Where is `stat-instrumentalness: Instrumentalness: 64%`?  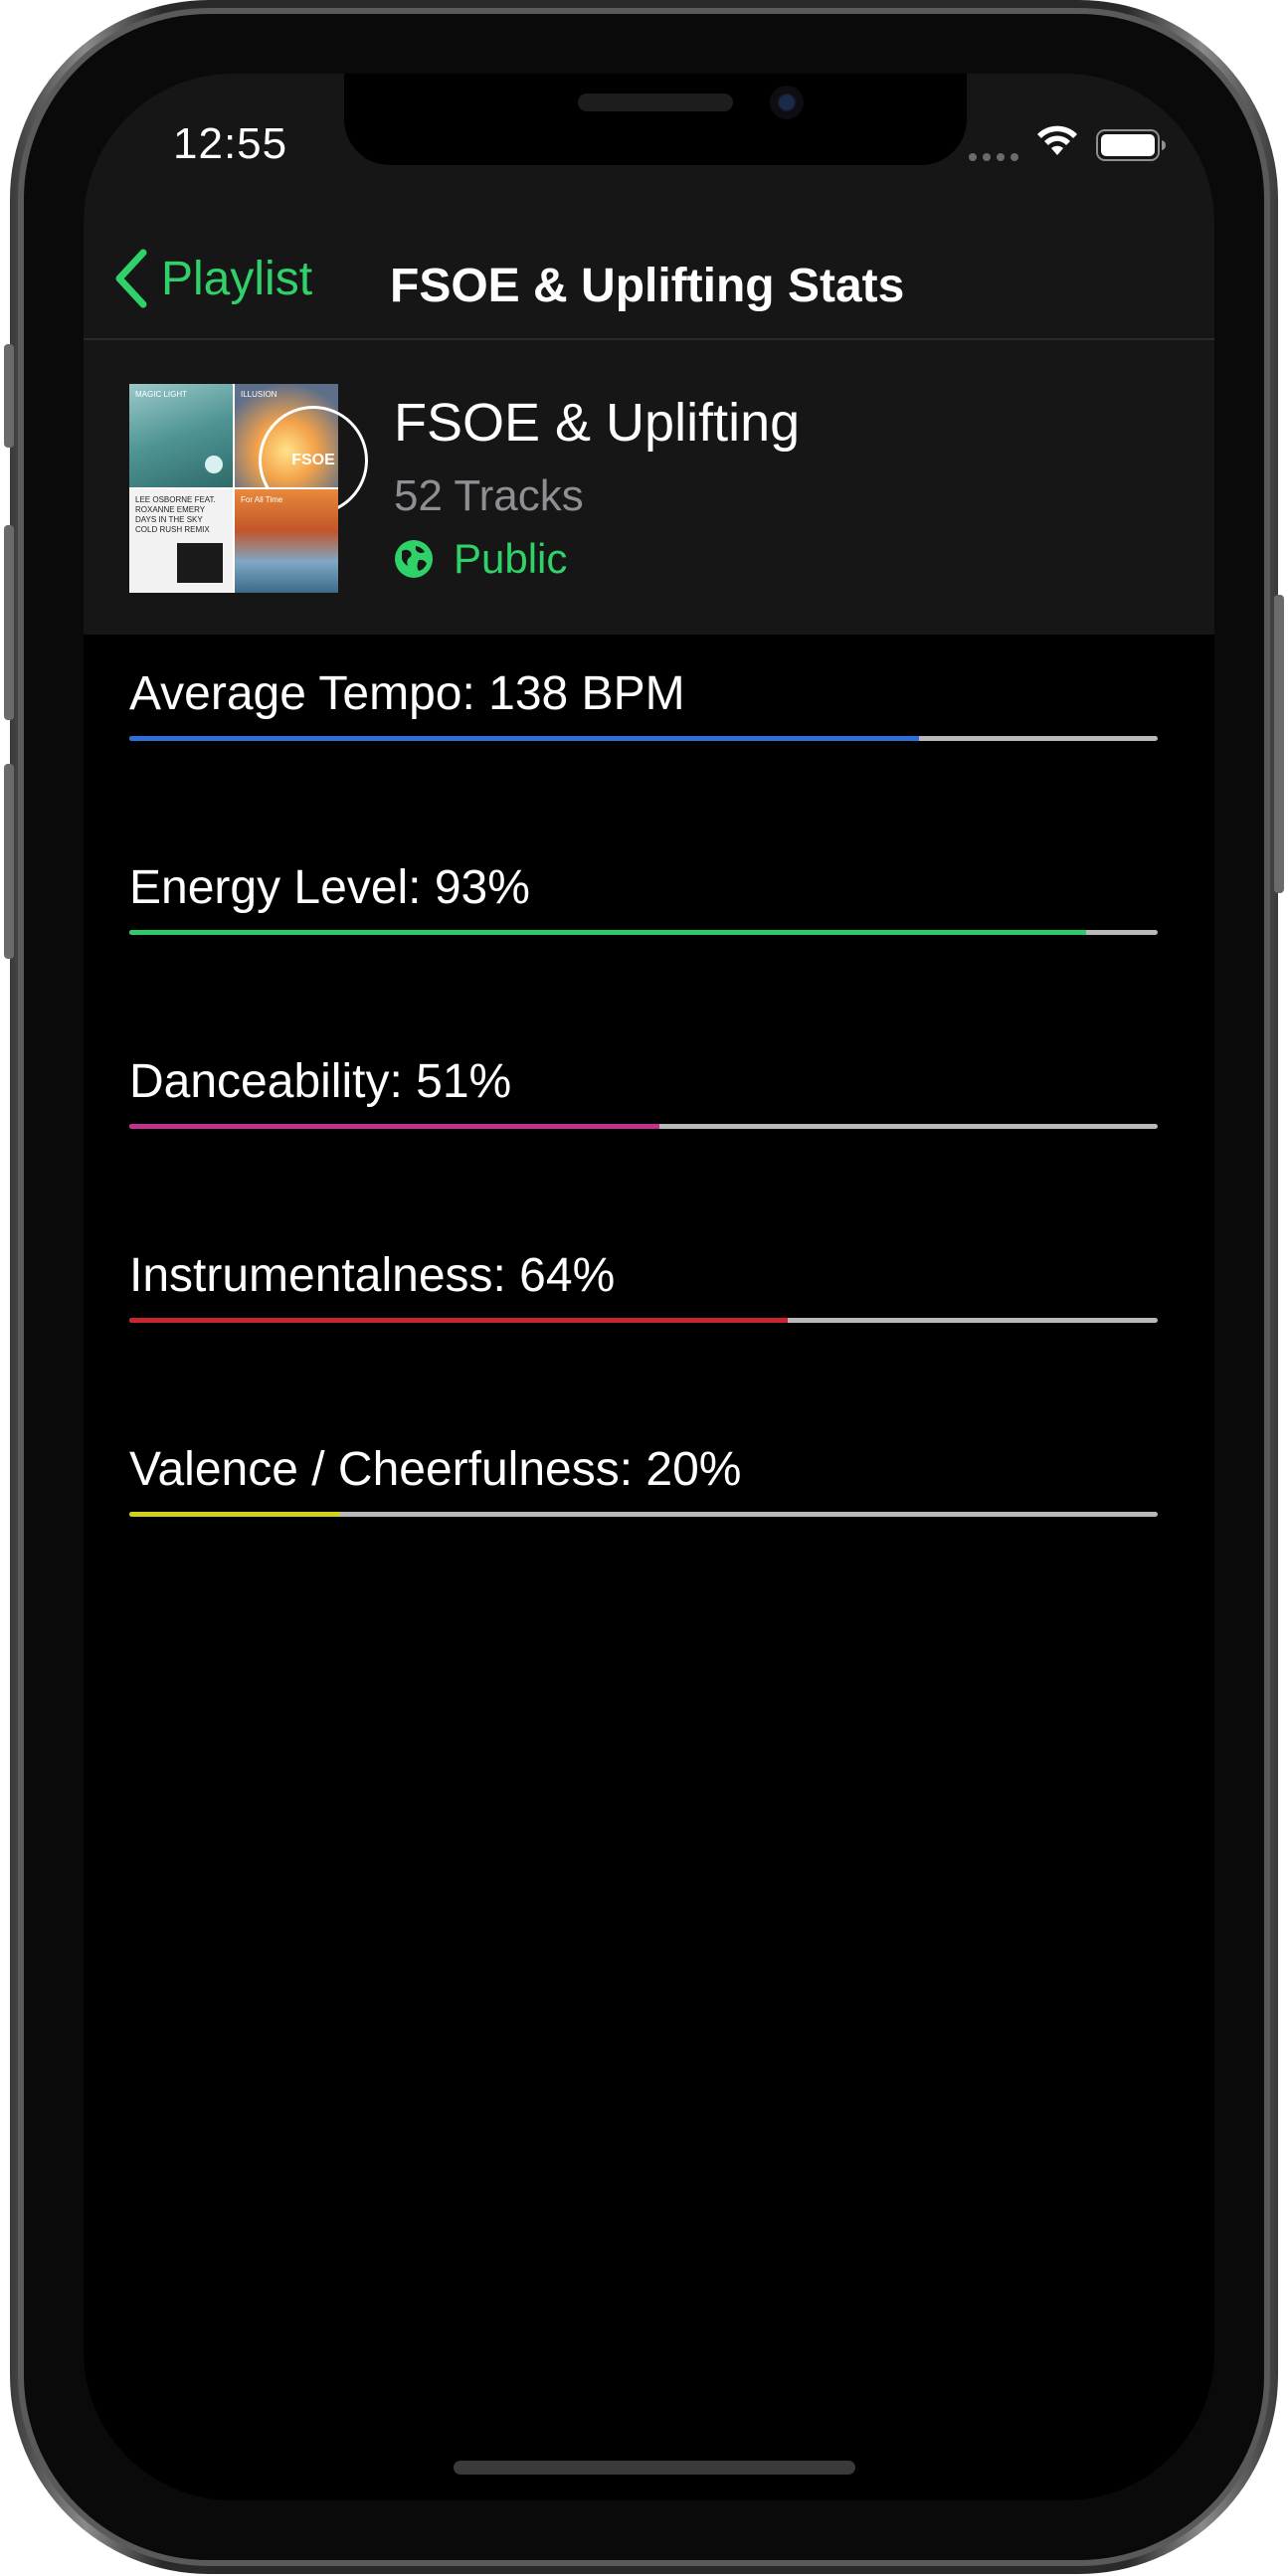
stat-instrumentalness: Instrumentalness: 64% is located at coordinates (643, 1345).